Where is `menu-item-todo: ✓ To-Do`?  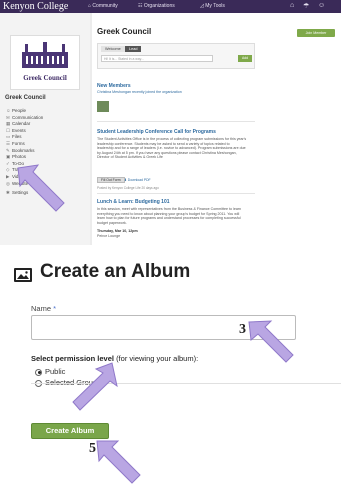 menu-item-todo: ✓ To-Do is located at coordinates (24, 164).